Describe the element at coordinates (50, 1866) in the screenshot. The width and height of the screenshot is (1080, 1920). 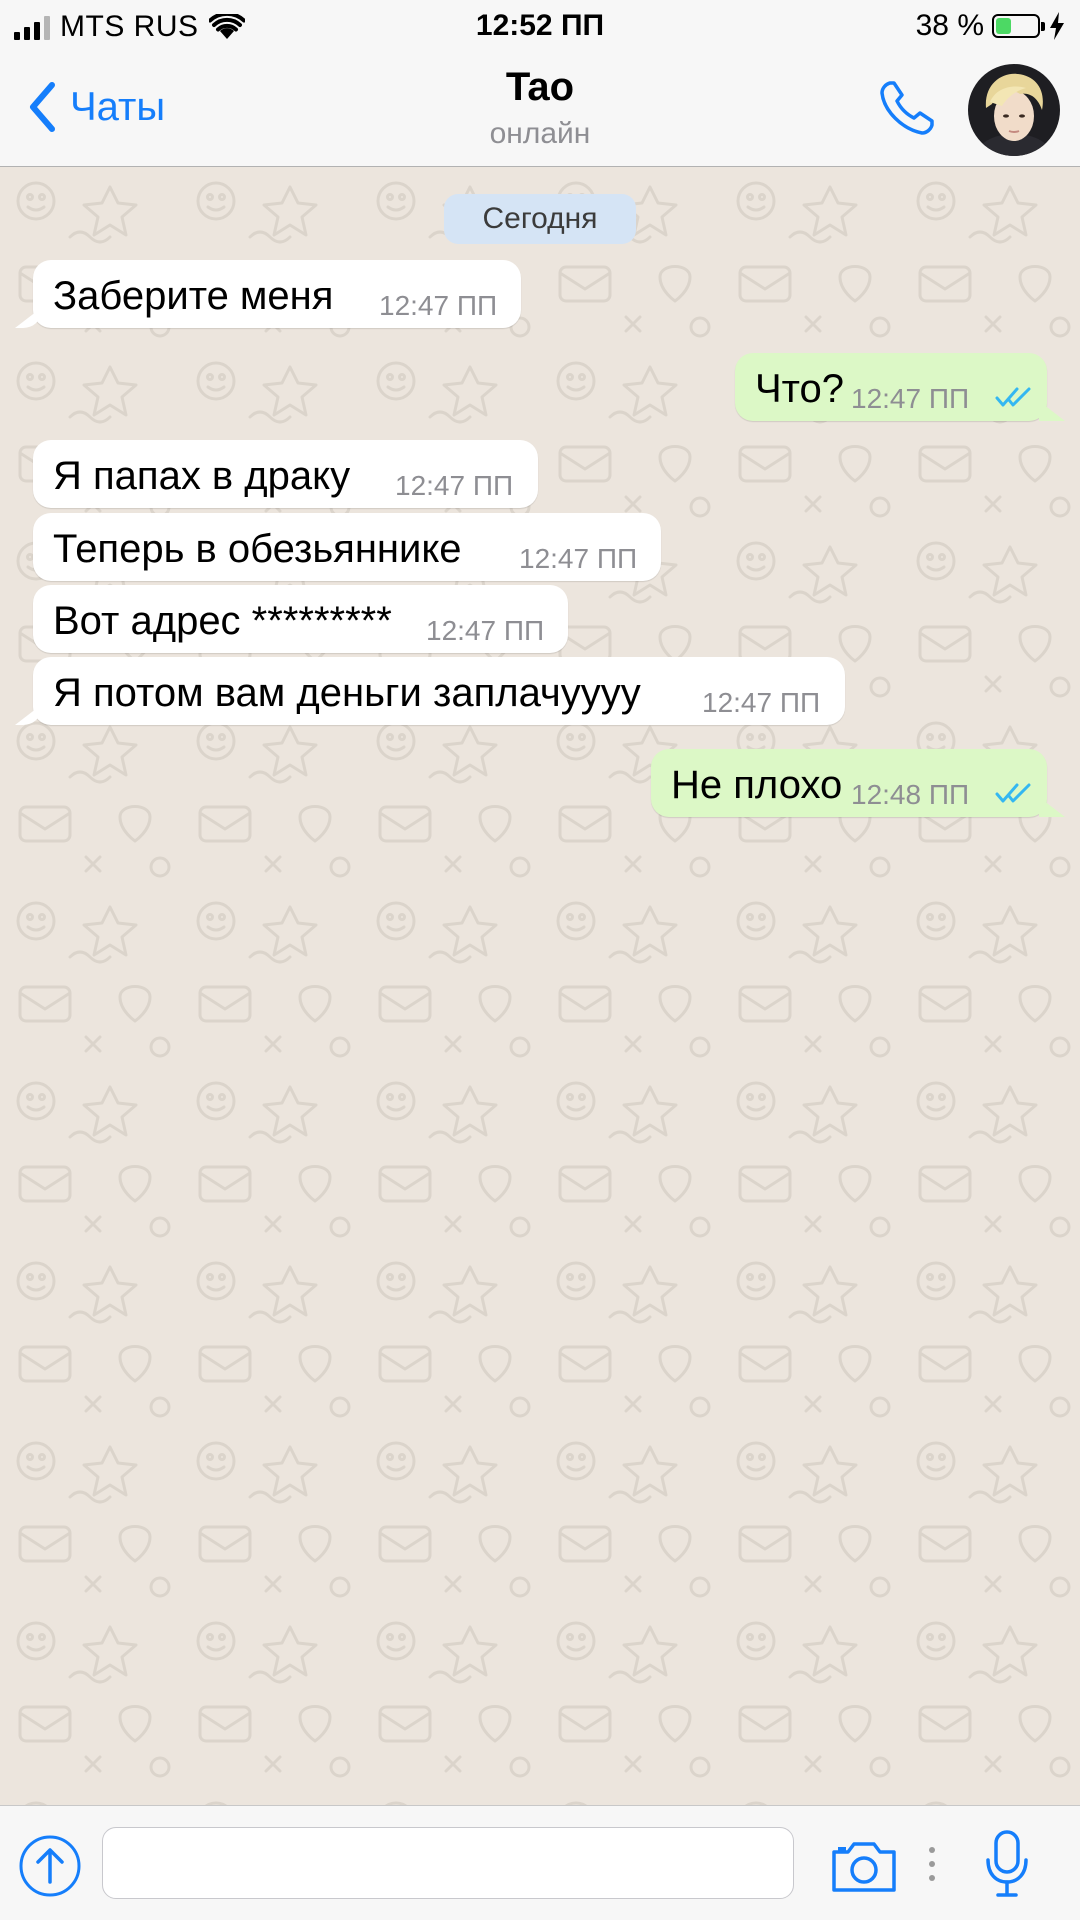
I see `upload-icon` at that location.